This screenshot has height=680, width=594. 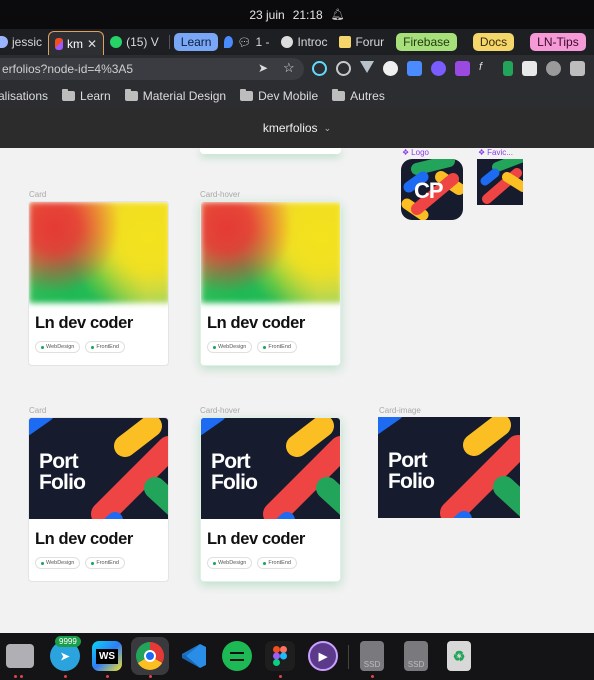 I want to click on webstorm-app-icon: WS, so click(x=107, y=656).